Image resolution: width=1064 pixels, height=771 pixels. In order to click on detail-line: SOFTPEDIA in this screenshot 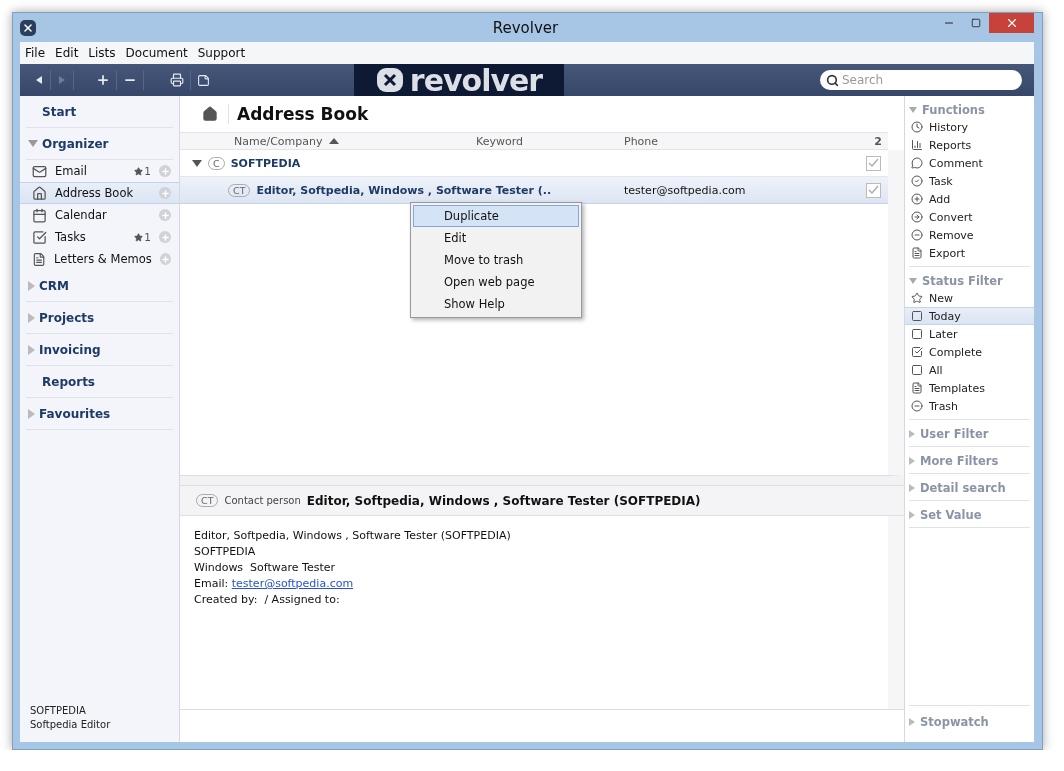, I will do `click(225, 552)`.